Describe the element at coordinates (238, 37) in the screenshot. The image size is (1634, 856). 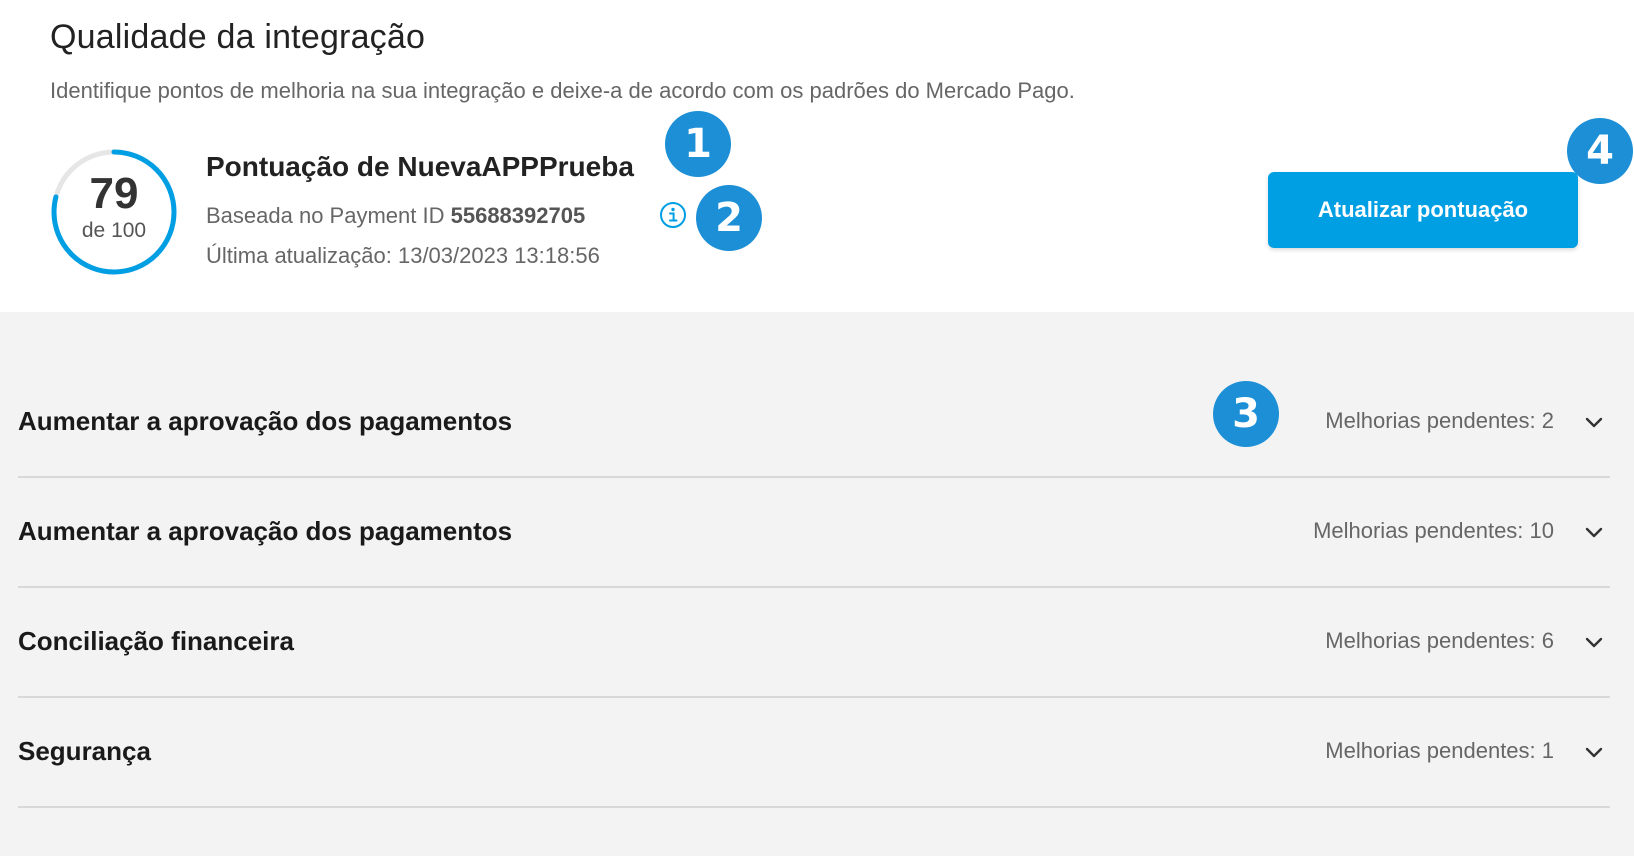
I see `page-title: Qualidade da integração` at that location.